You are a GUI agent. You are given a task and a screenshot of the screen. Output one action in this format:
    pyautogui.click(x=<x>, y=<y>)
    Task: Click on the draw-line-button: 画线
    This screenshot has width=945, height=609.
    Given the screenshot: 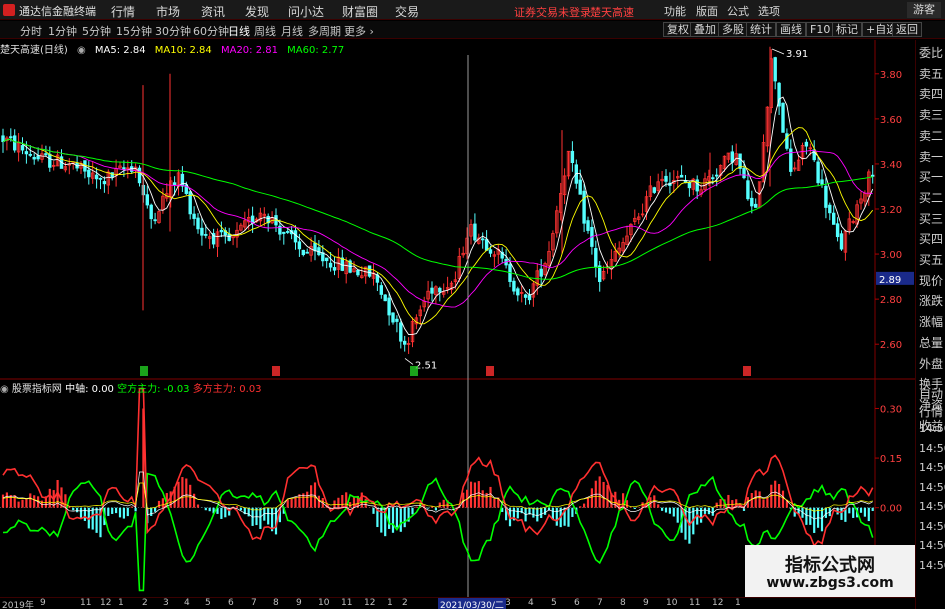 What is the action you would take?
    pyautogui.click(x=791, y=29)
    